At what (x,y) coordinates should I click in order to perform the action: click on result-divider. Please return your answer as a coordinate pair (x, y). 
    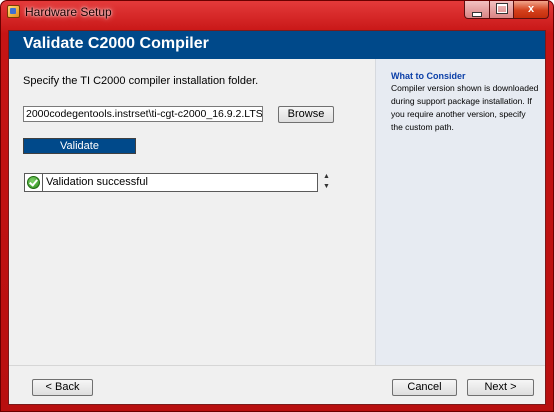
    Looking at the image, I should click on (42, 182).